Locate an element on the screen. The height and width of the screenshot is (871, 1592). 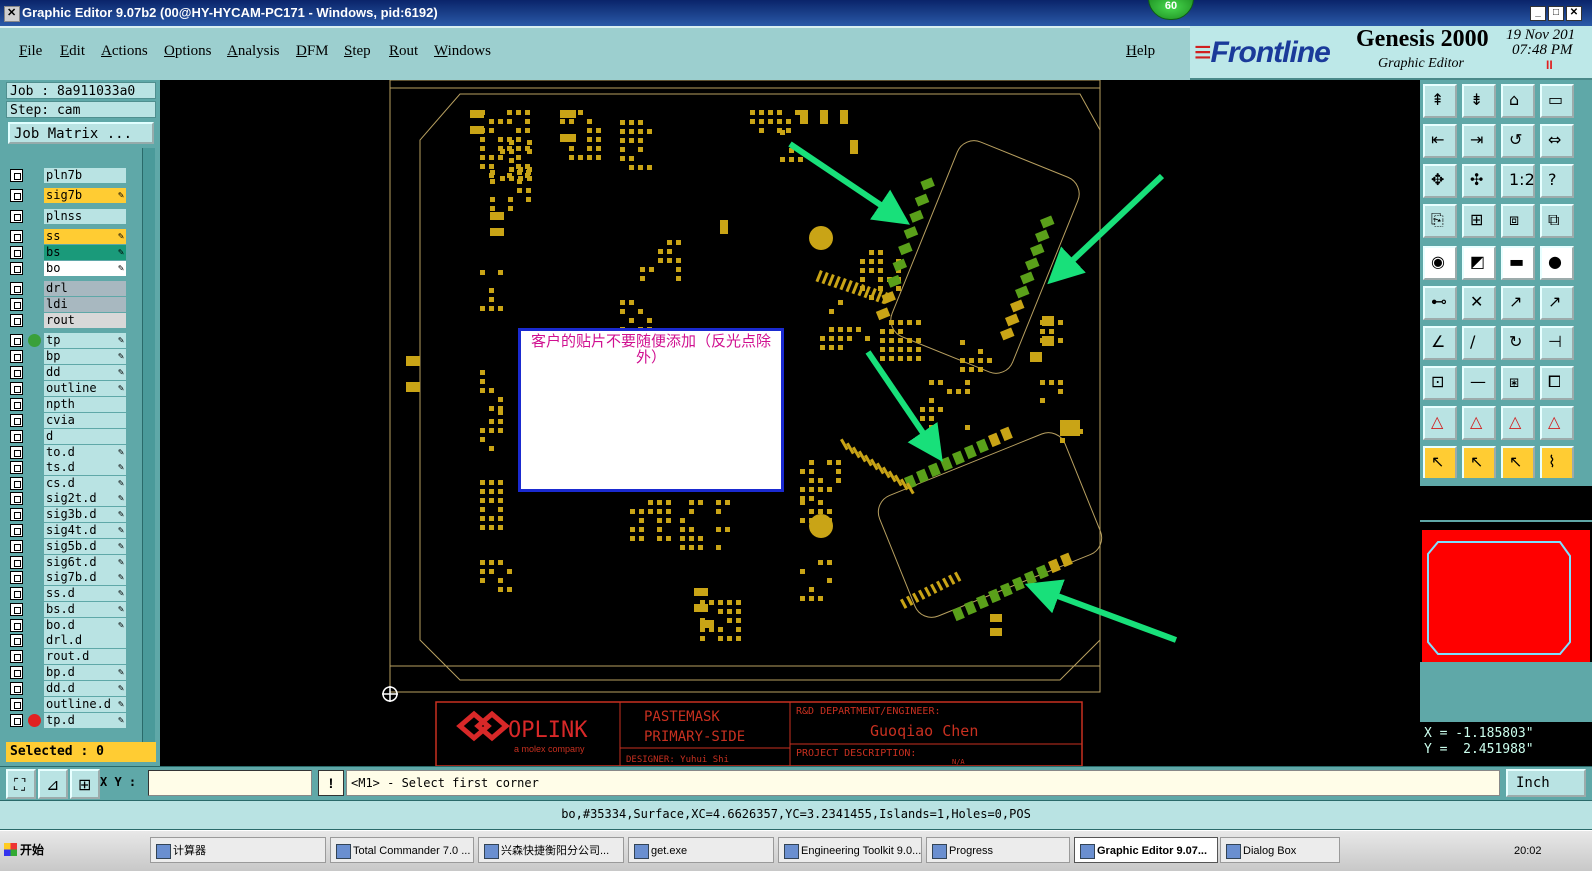
segment-button: — is located at coordinates (1479, 383).